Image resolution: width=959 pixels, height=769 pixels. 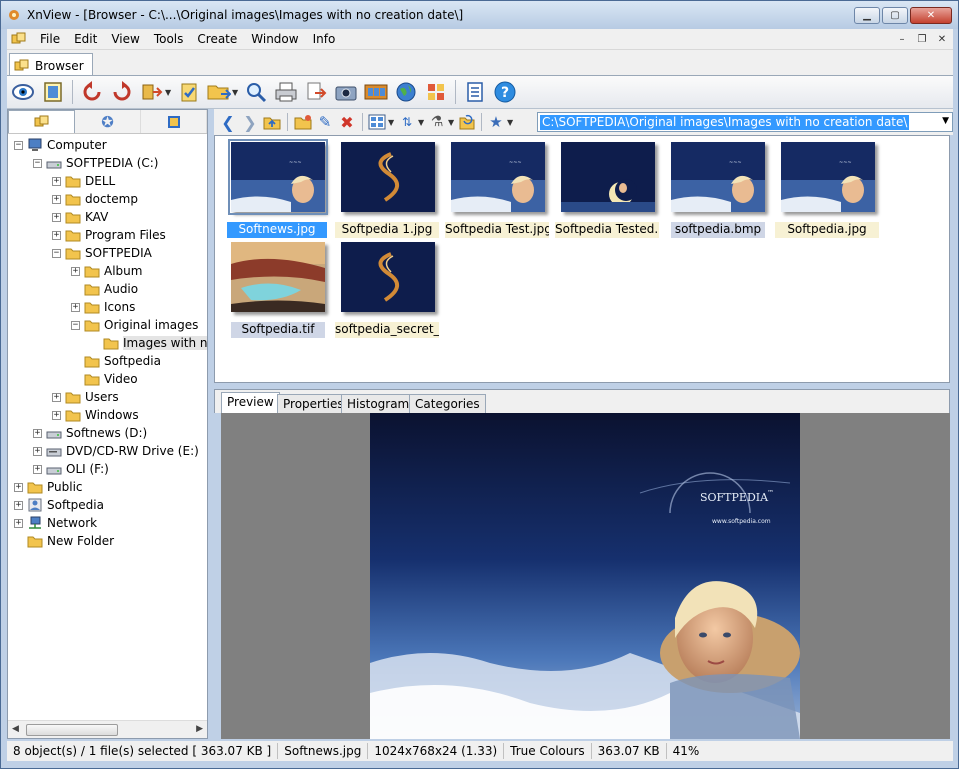 I want to click on view-mode-dropdown-icon: ▼, so click(x=392, y=122).